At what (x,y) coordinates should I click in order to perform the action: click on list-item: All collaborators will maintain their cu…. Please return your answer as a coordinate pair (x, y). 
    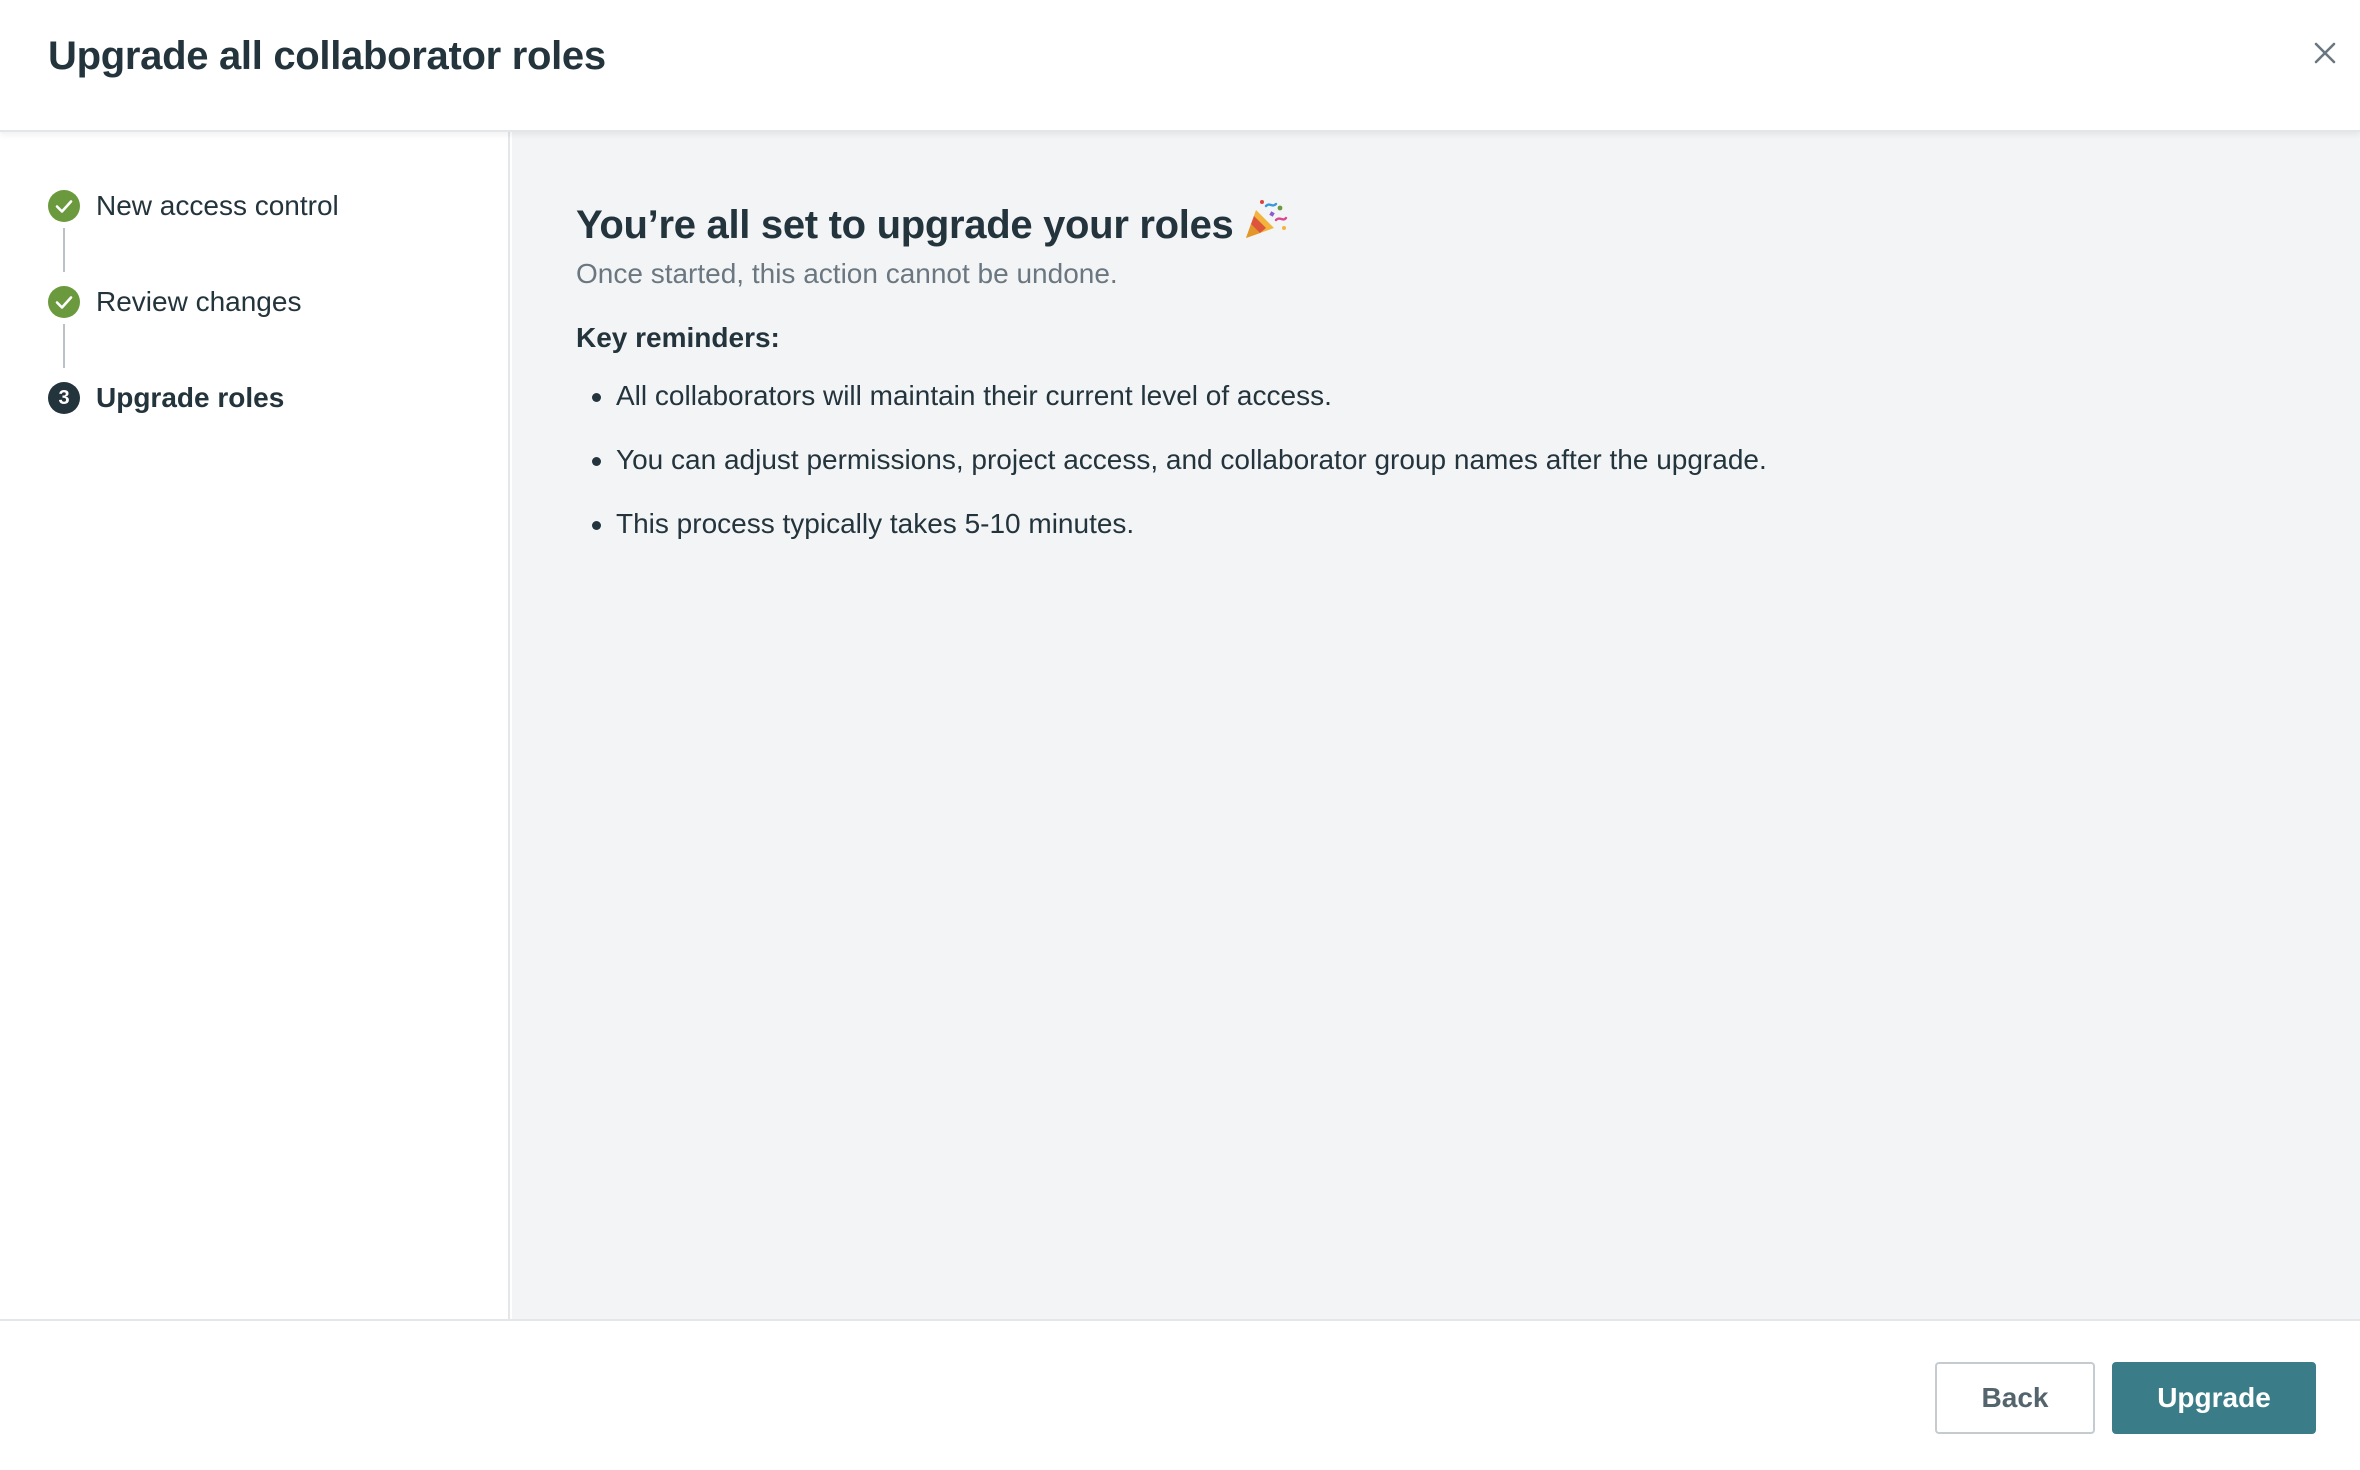
    Looking at the image, I should click on (1171, 410).